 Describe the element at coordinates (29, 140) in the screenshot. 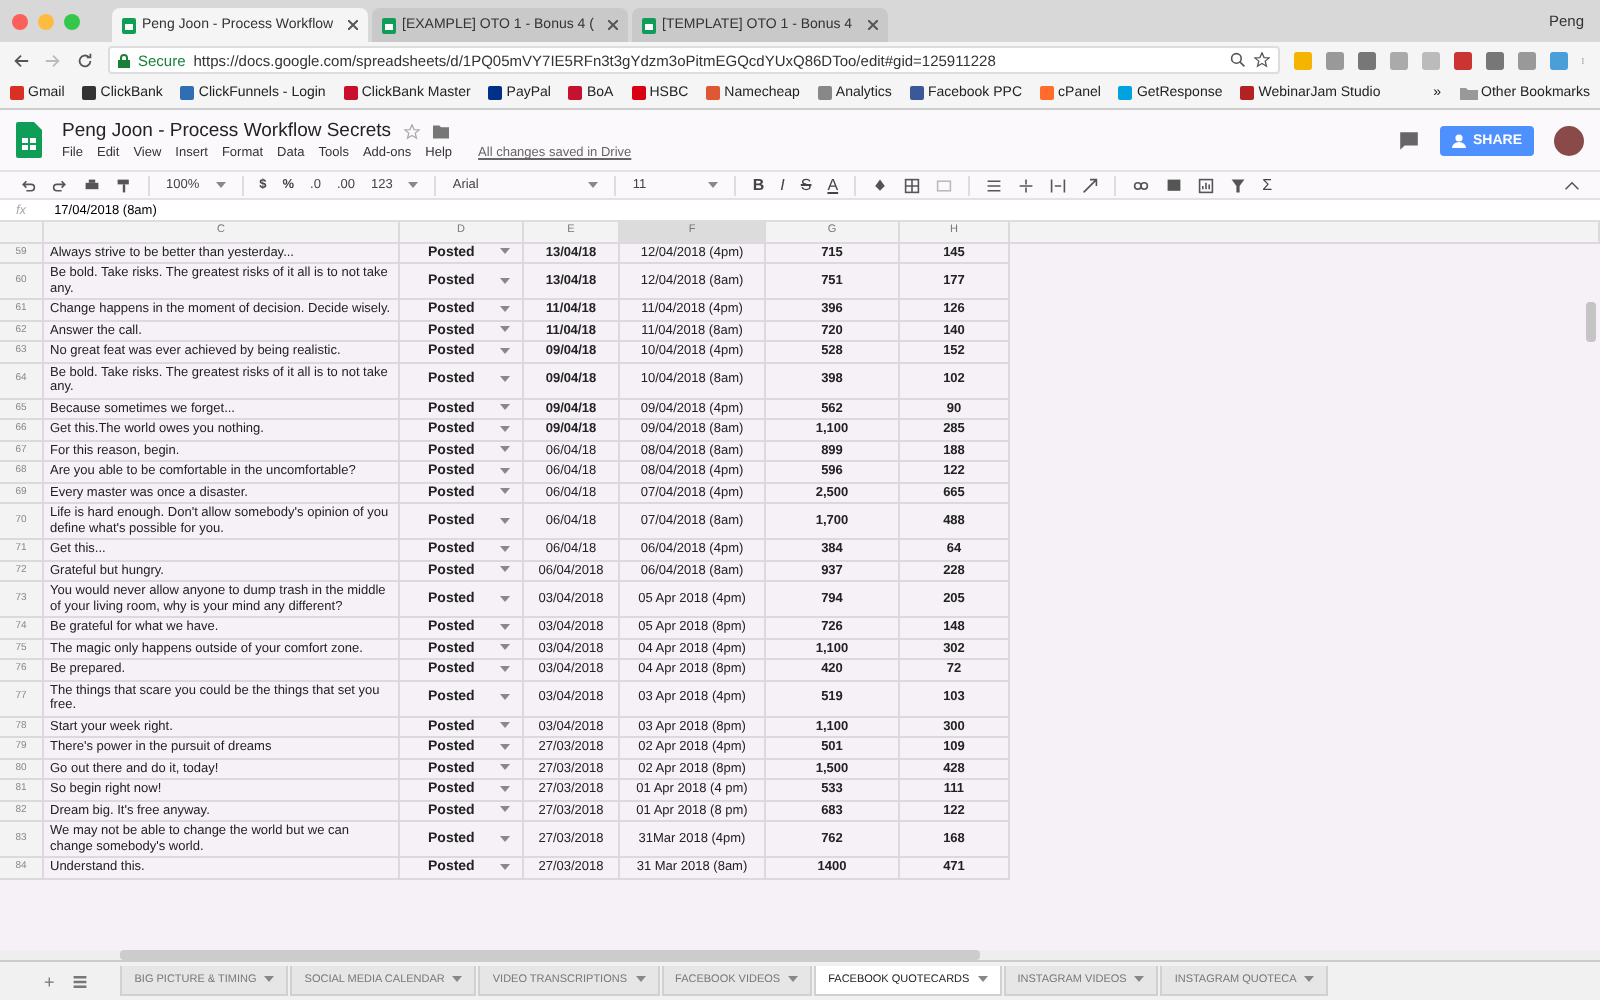

I see `sheets-logo-icon` at that location.